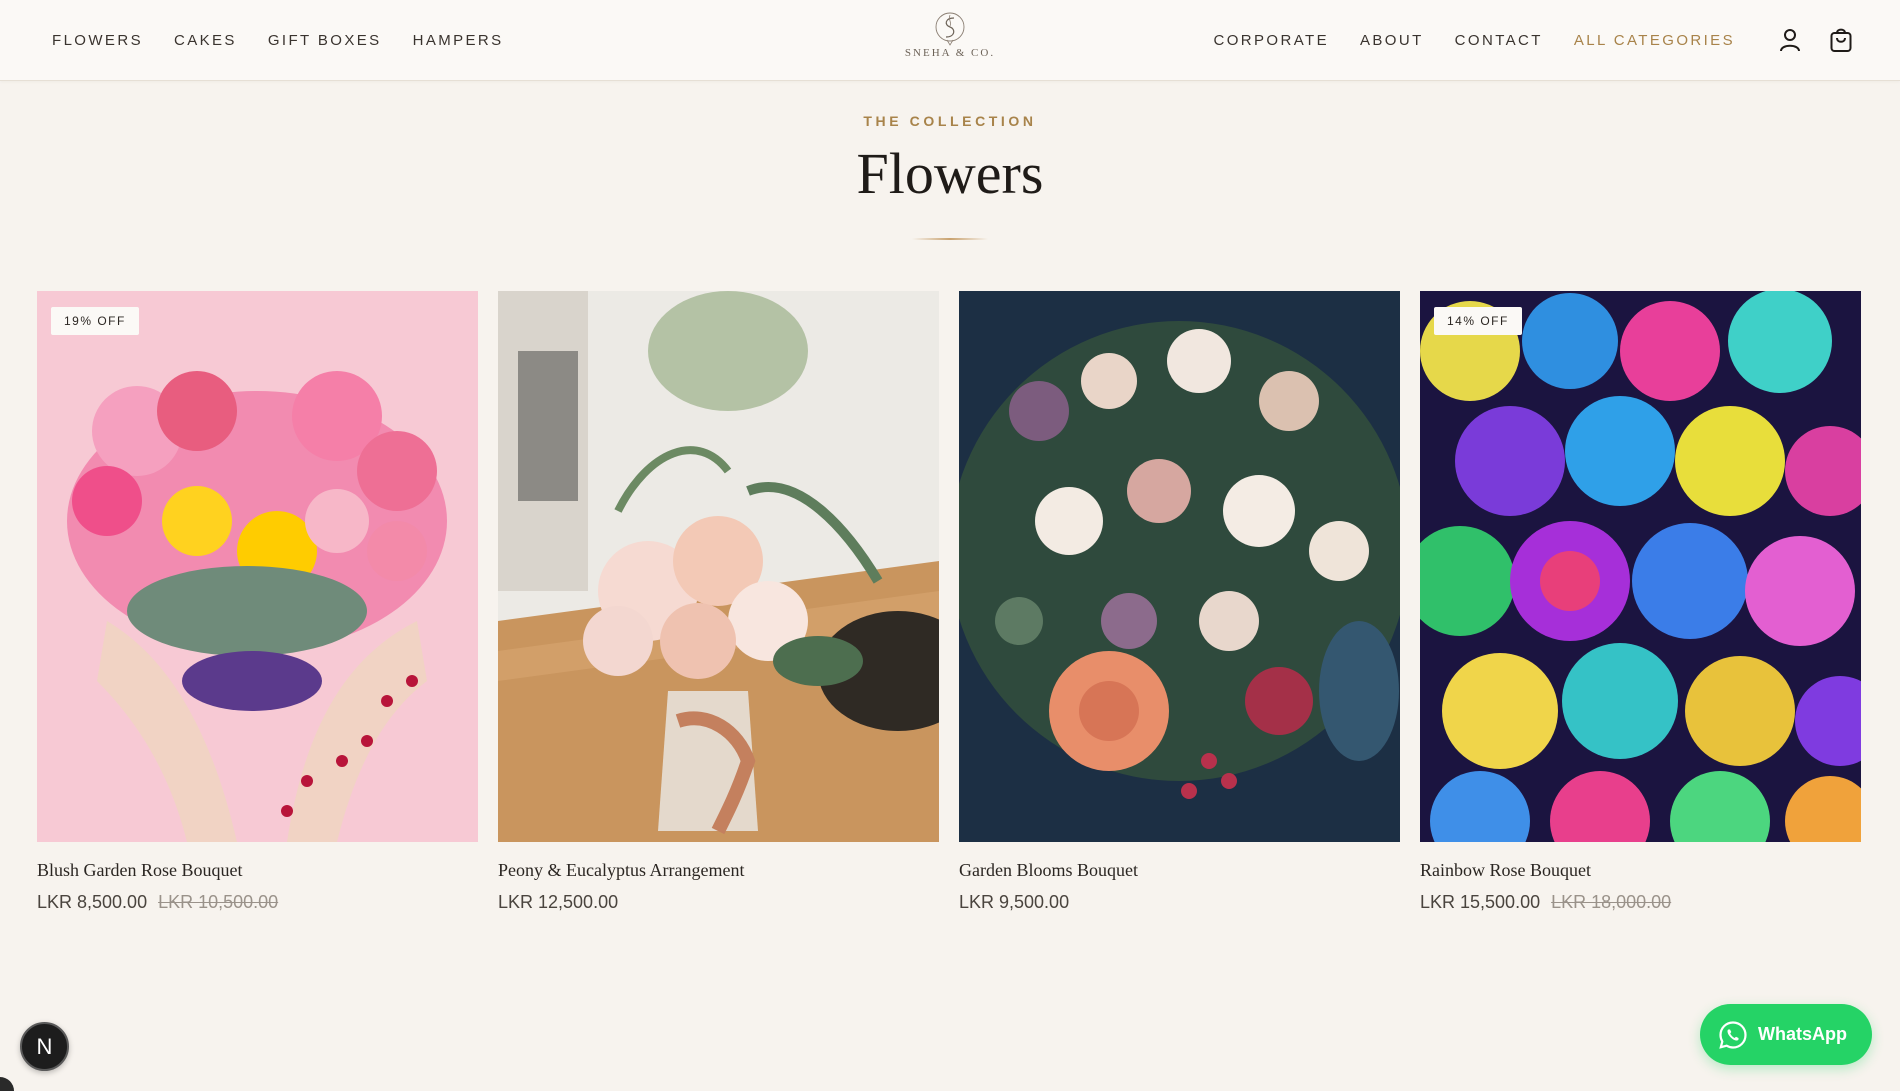  What do you see at coordinates (950, 239) in the screenshot?
I see `title-divider` at bounding box center [950, 239].